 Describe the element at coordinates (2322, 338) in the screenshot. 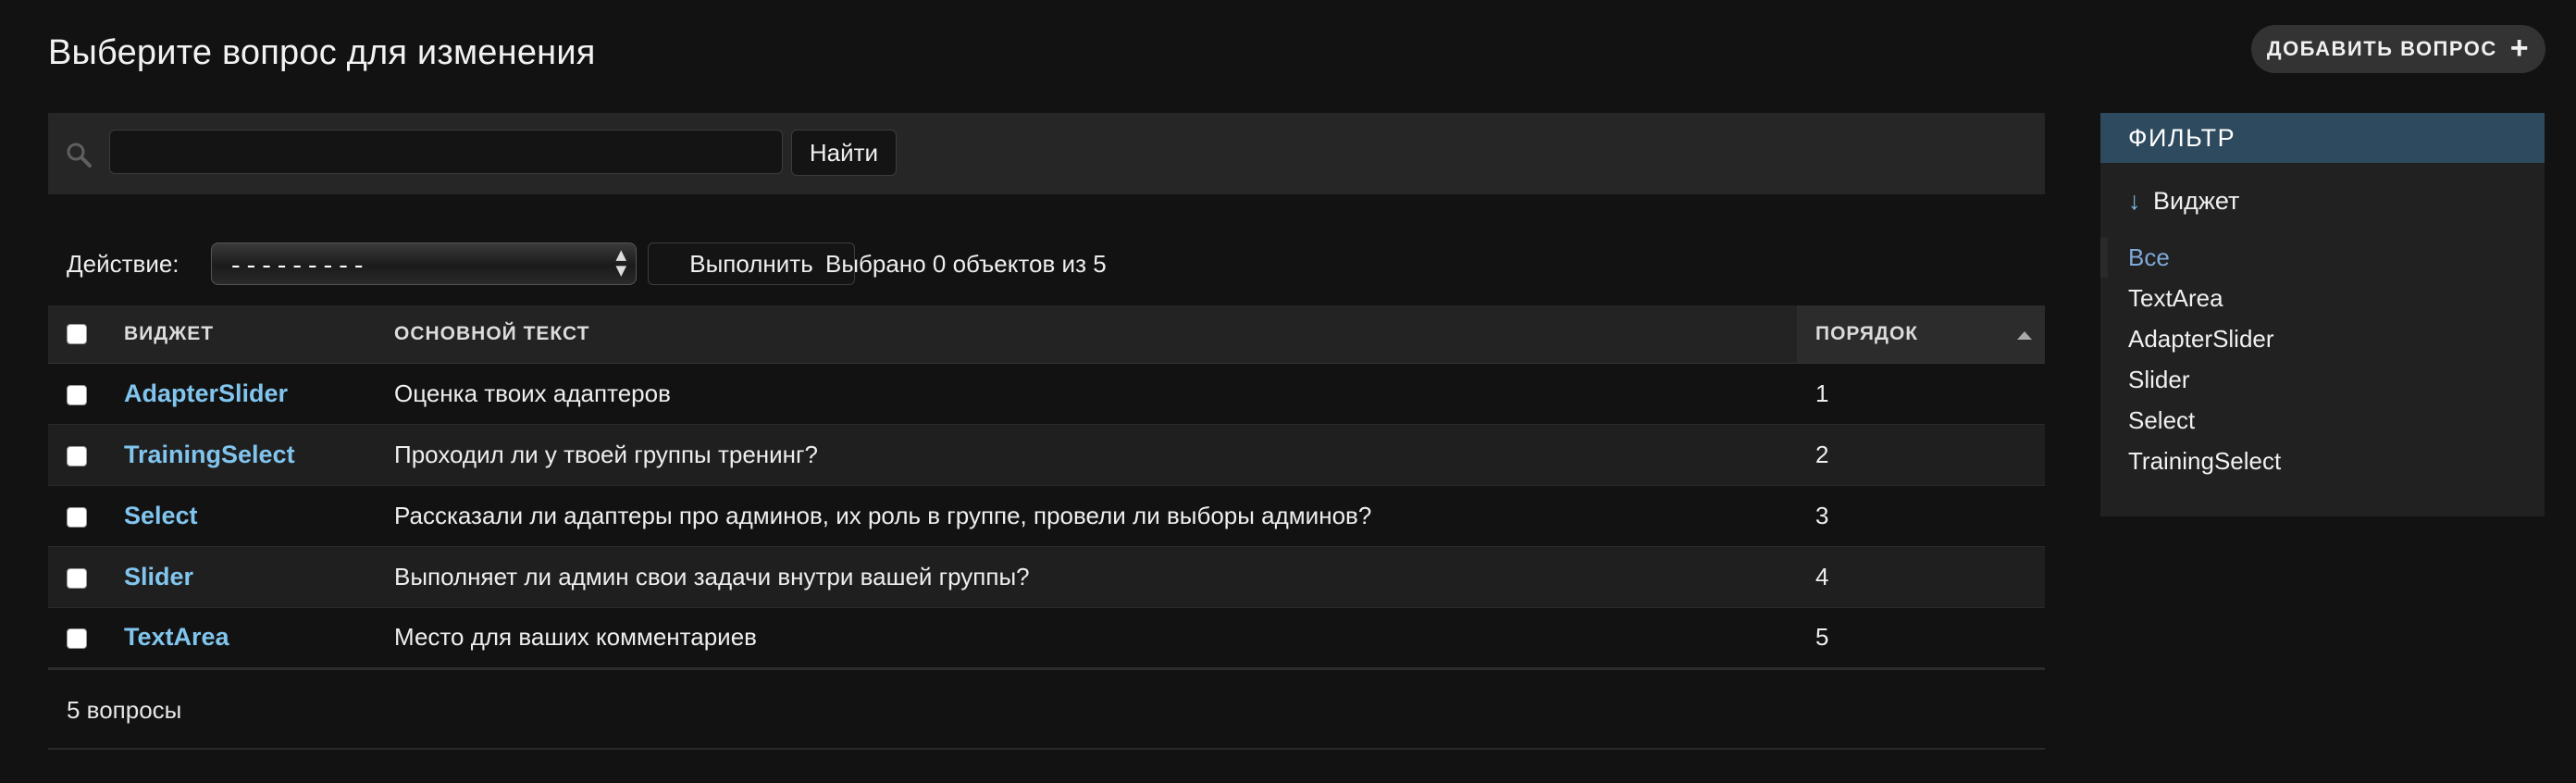

I see `filter-option-adapterslider: AdapterSlider` at that location.